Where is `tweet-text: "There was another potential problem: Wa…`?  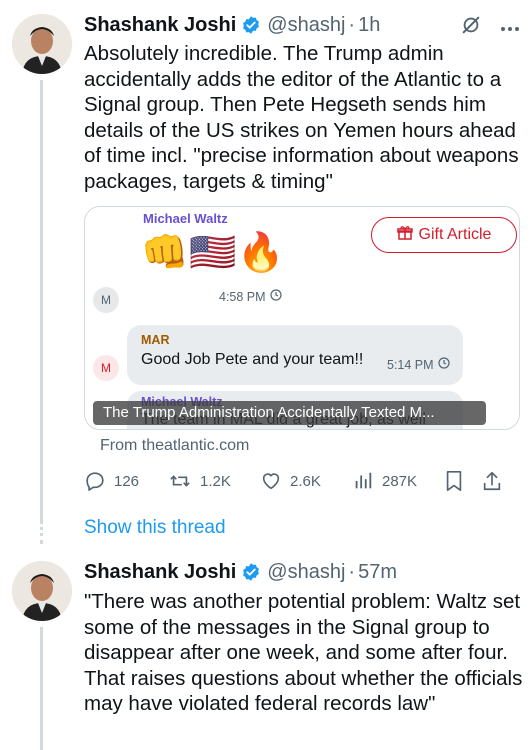
tweet-text: "There was another potential problem: Wa… is located at coordinates (303, 652).